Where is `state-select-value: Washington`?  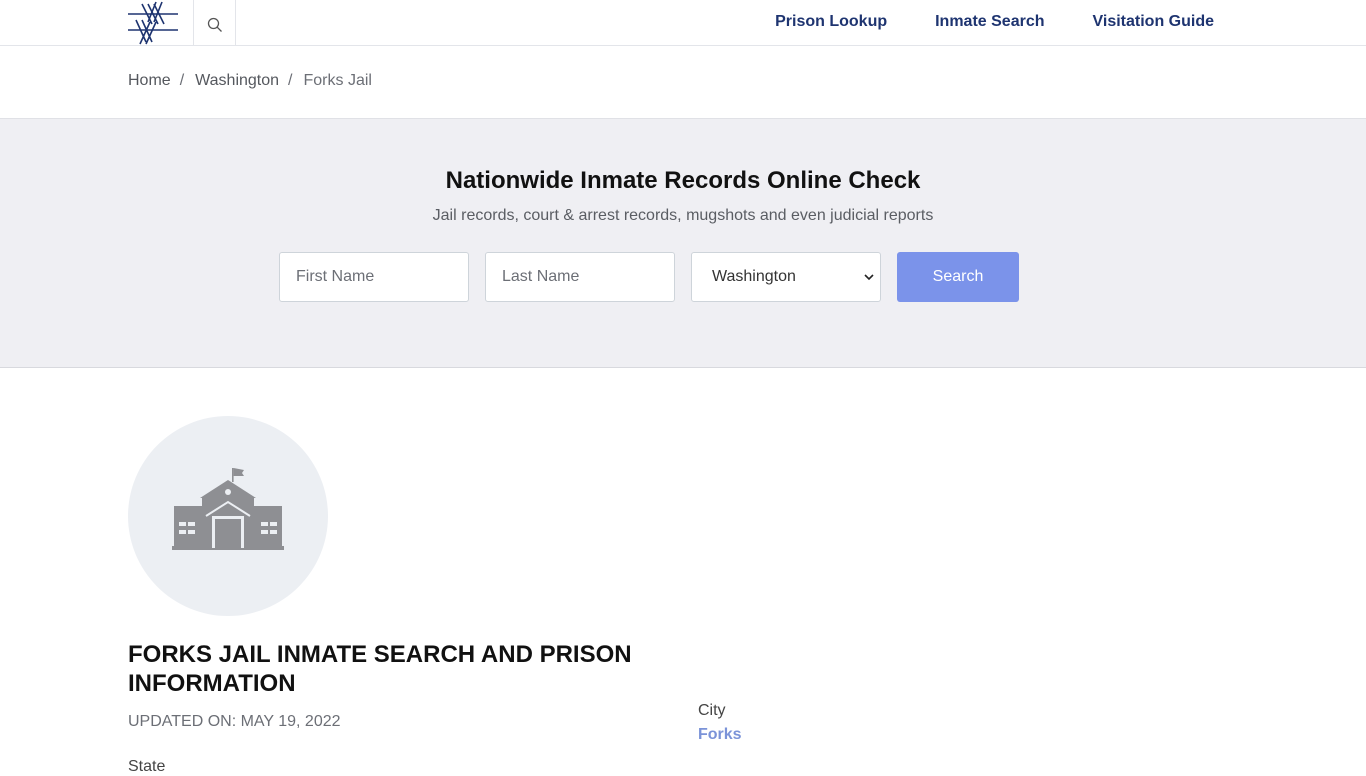 state-select-value: Washington is located at coordinates (754, 276).